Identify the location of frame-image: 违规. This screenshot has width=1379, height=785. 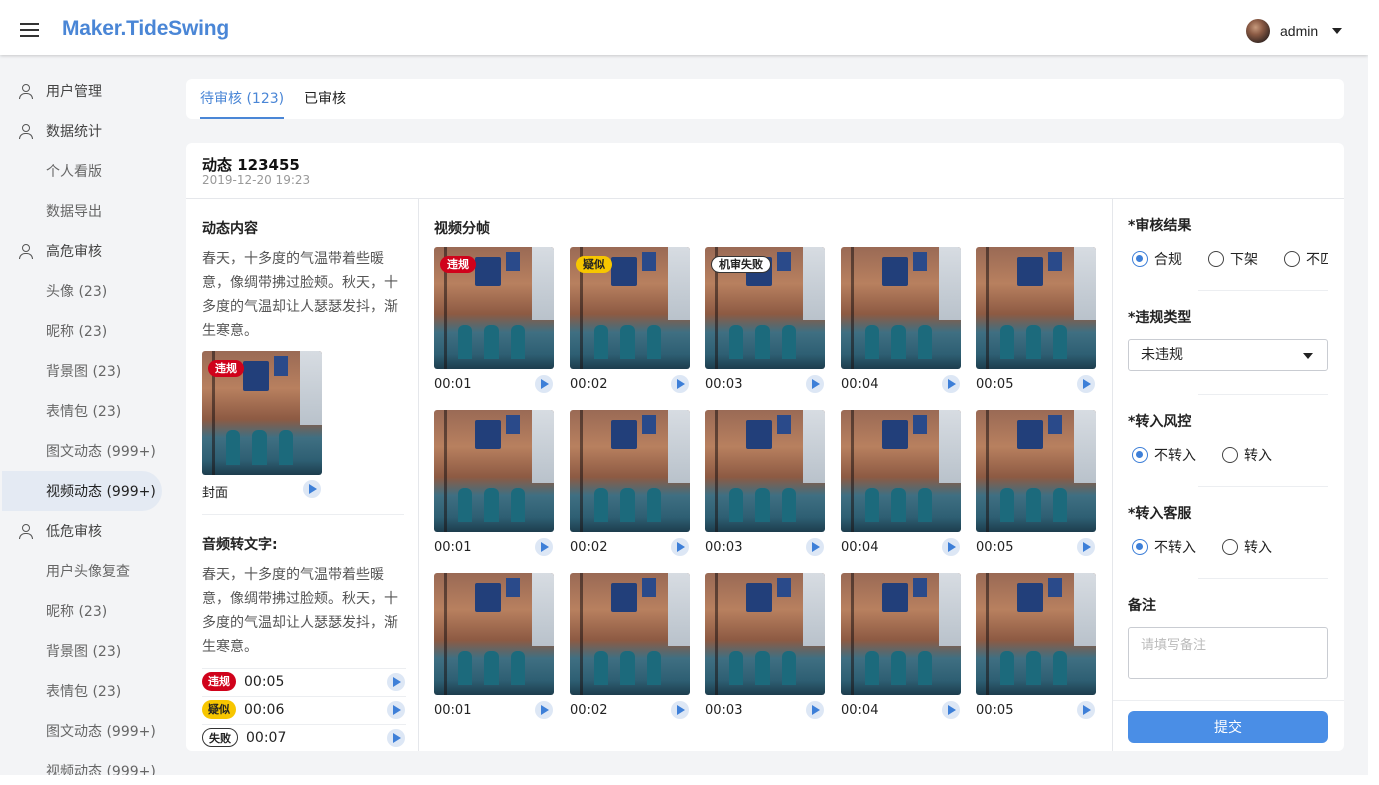
(494, 308).